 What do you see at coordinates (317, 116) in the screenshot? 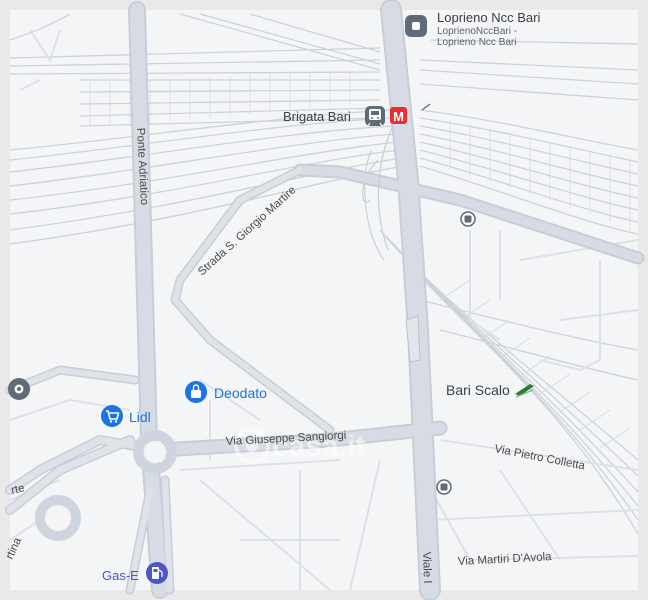
I see `poi-brigata-name: Brigata Bari` at bounding box center [317, 116].